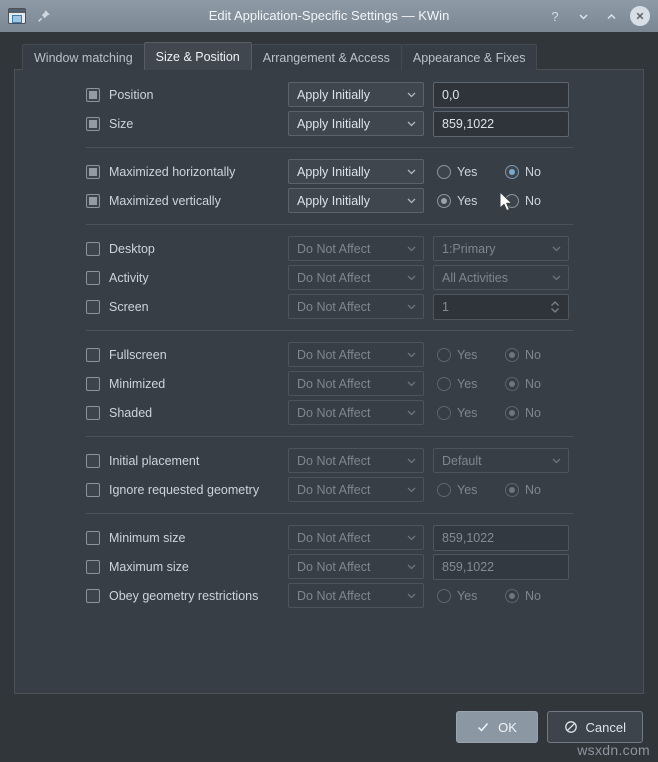 The image size is (658, 762). I want to click on checkbox-ignore-requested-geometry: Ignore requested geometry, so click(187, 489).